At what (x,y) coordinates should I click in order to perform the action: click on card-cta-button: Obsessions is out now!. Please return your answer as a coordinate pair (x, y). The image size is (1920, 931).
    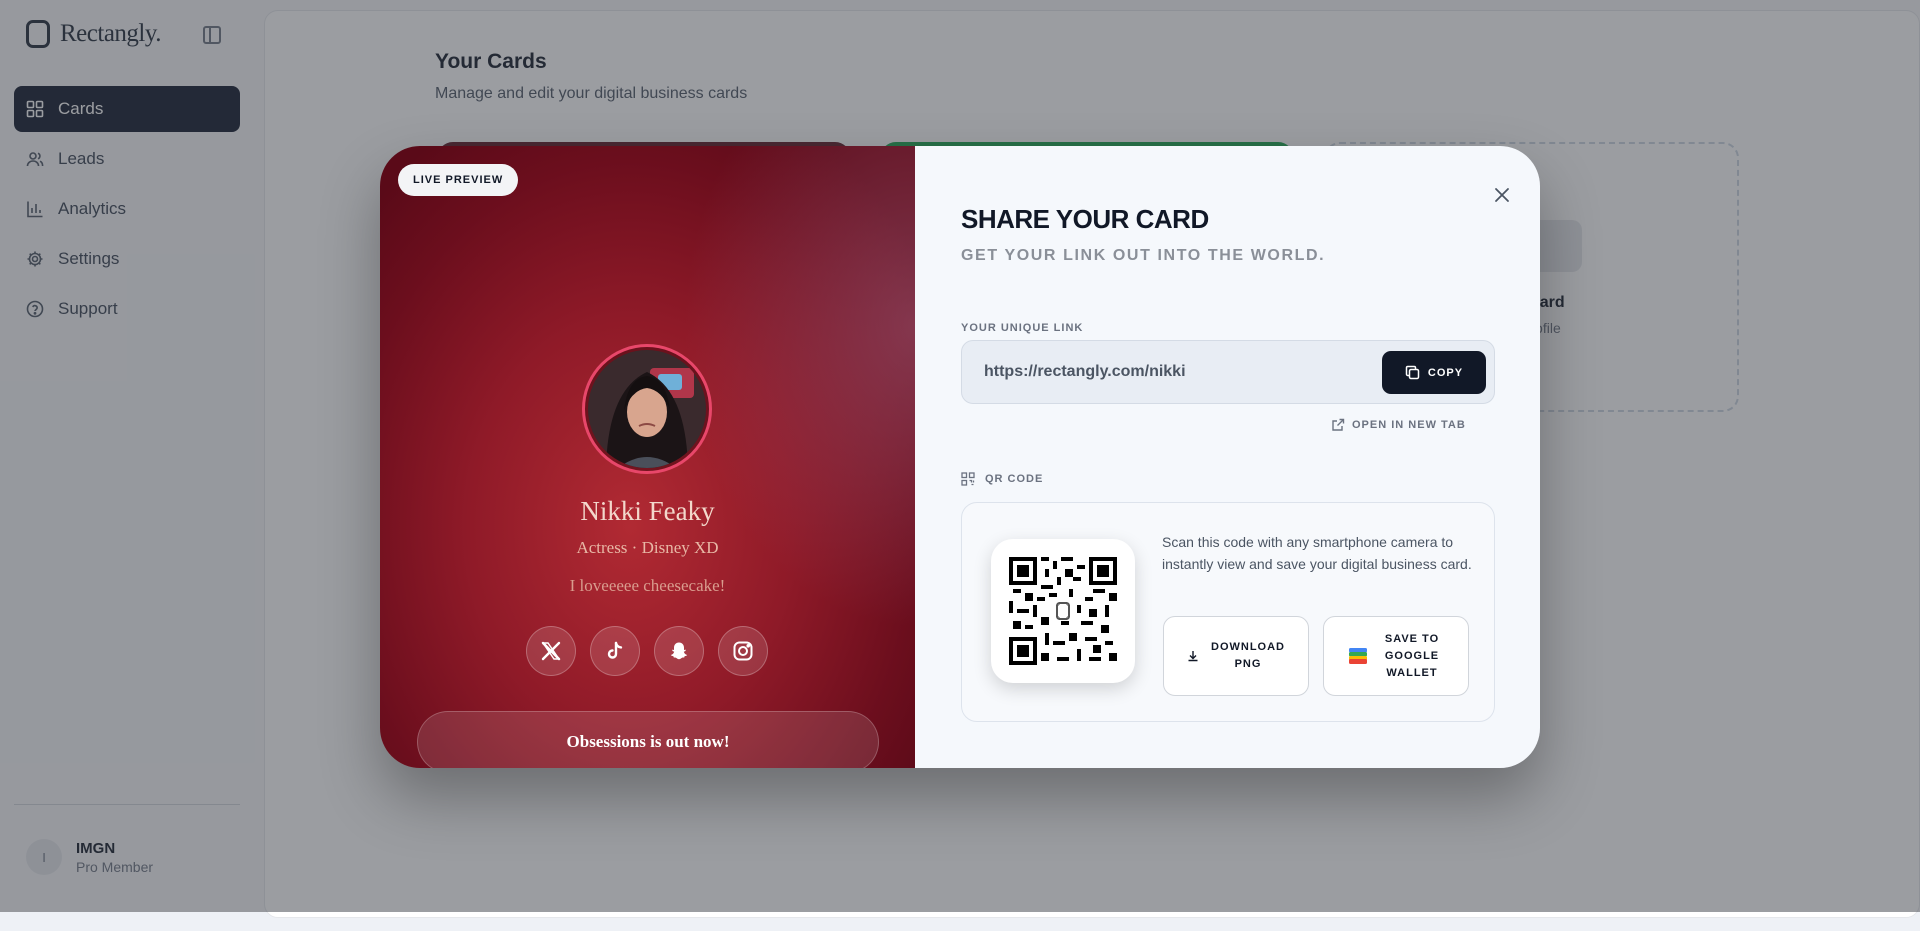
    Looking at the image, I should click on (648, 739).